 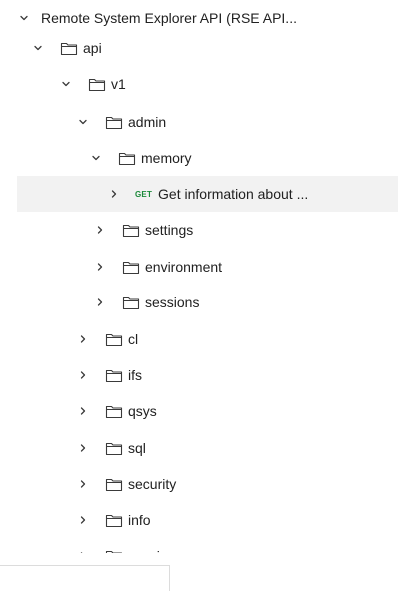 What do you see at coordinates (92, 48) in the screenshot?
I see `tree-item-label: api` at bounding box center [92, 48].